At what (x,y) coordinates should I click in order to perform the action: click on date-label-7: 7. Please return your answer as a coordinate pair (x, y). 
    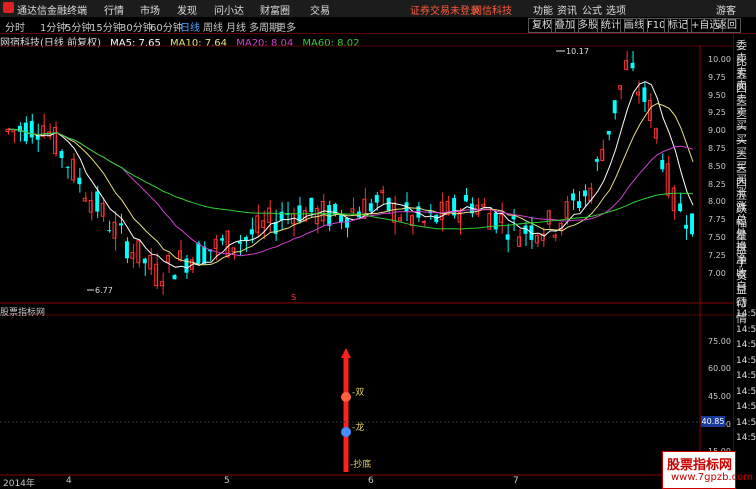
    Looking at the image, I should click on (516, 481).